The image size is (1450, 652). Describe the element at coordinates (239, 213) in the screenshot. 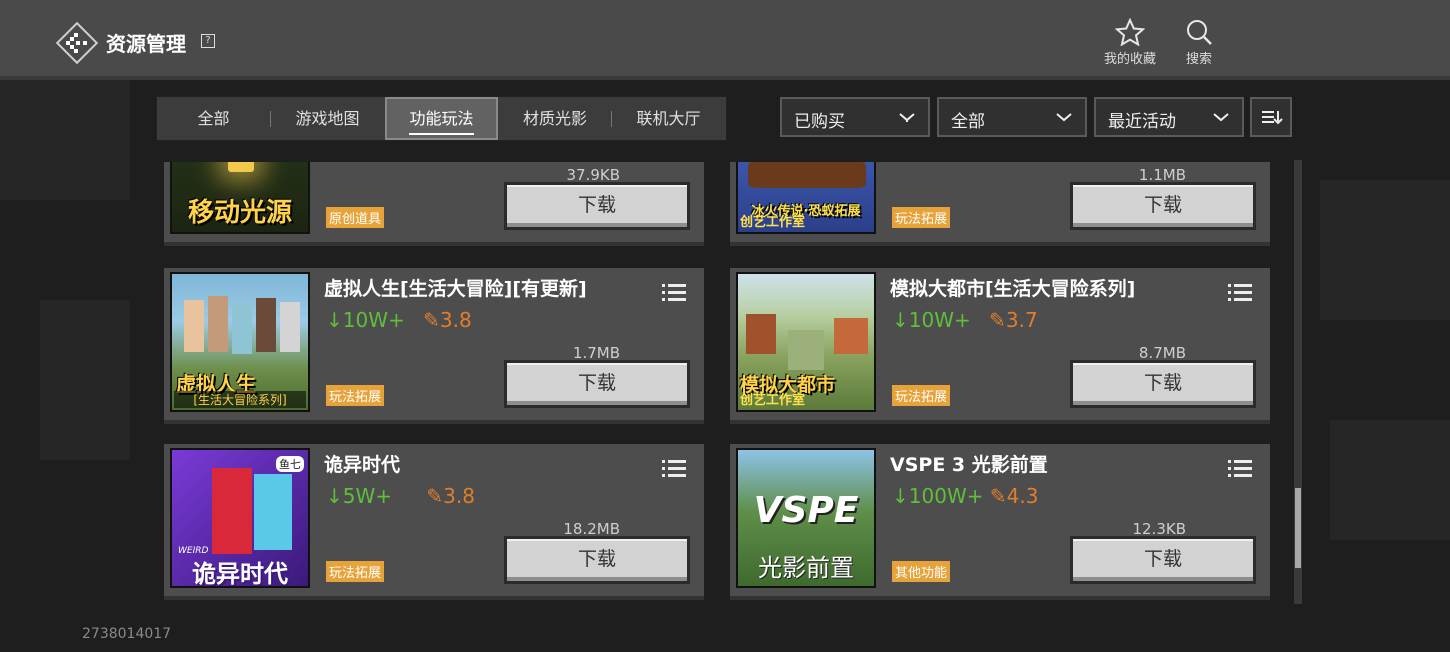

I see `thumbnail-caption: 移动光源` at that location.